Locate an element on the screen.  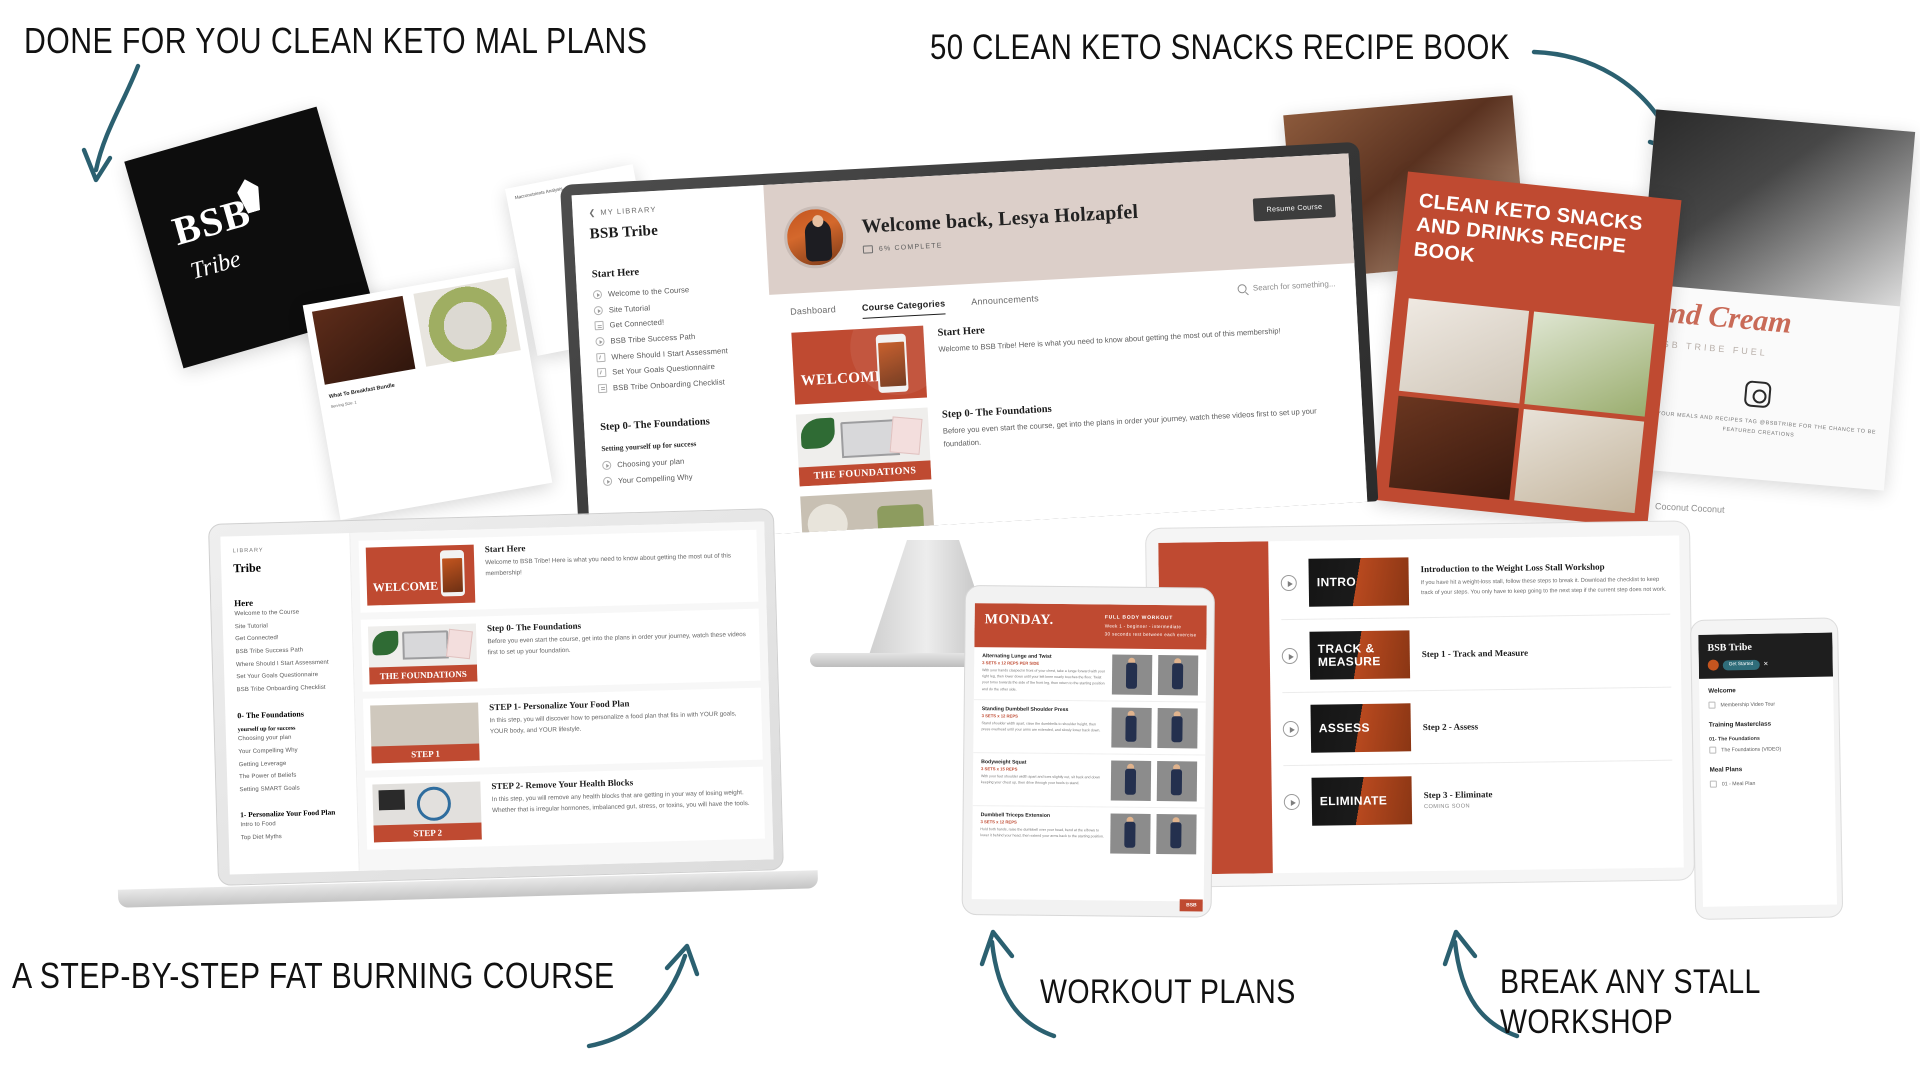
foundations-thumbnail: THE FOUNDATIONS is located at coordinates (863, 447).